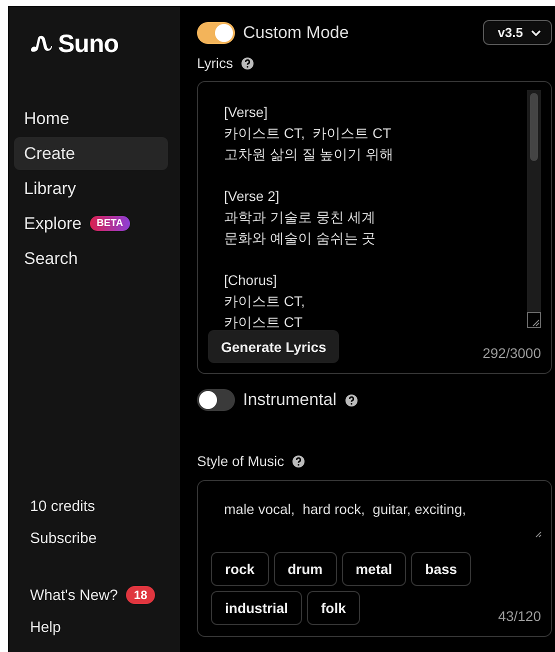 The height and width of the screenshot is (652, 555). I want to click on nav-label: Library, so click(50, 188).